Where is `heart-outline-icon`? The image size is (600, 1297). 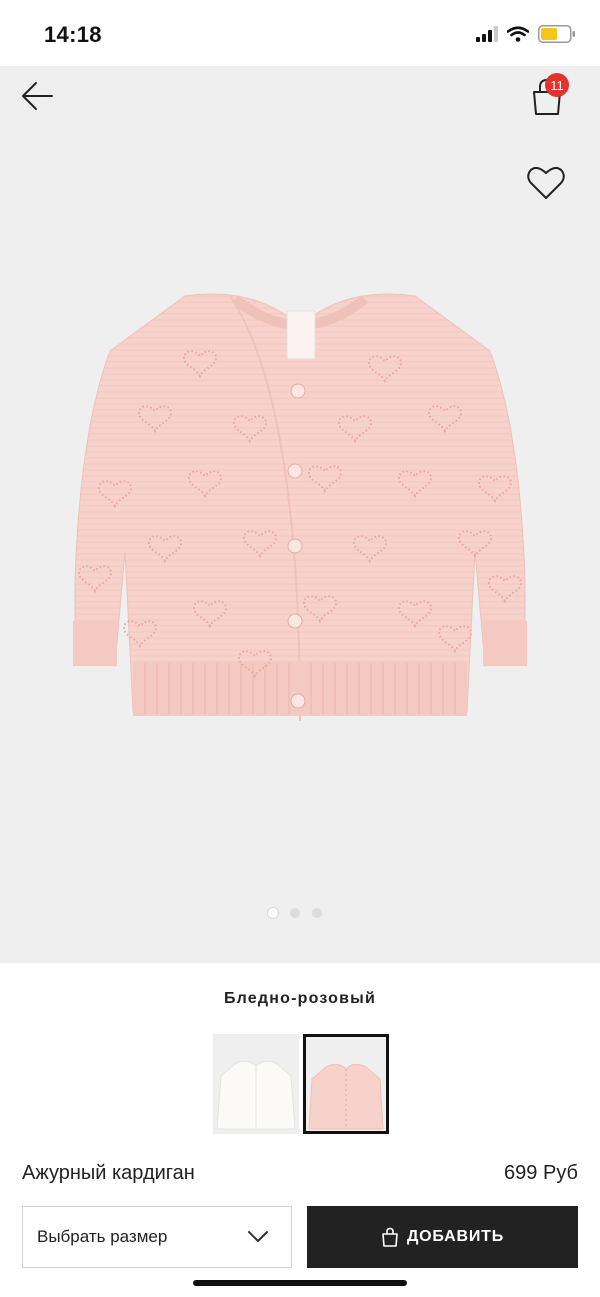 heart-outline-icon is located at coordinates (546, 183).